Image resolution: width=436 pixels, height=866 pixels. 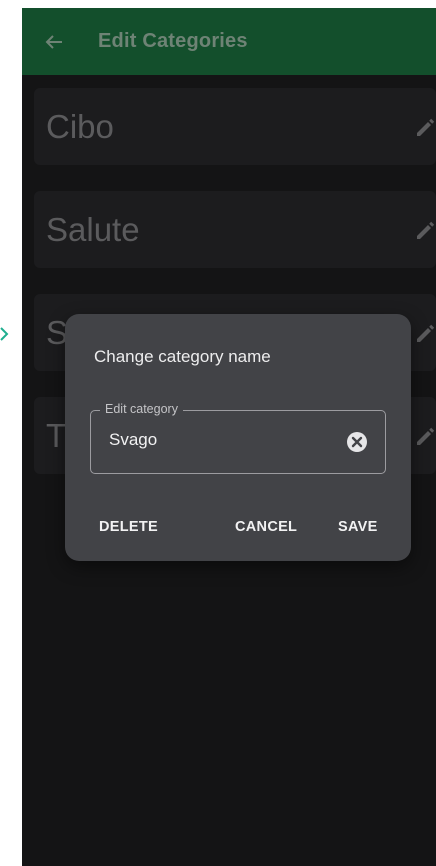 I want to click on chevron-right-icon, so click(x=4, y=334).